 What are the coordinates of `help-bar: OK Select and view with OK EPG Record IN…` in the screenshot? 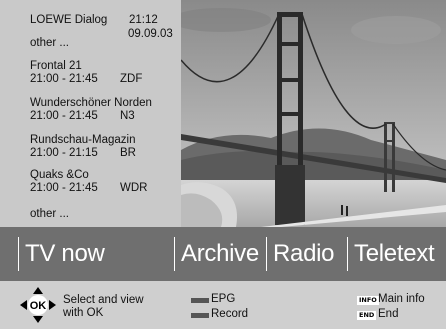 It's located at (223, 305).